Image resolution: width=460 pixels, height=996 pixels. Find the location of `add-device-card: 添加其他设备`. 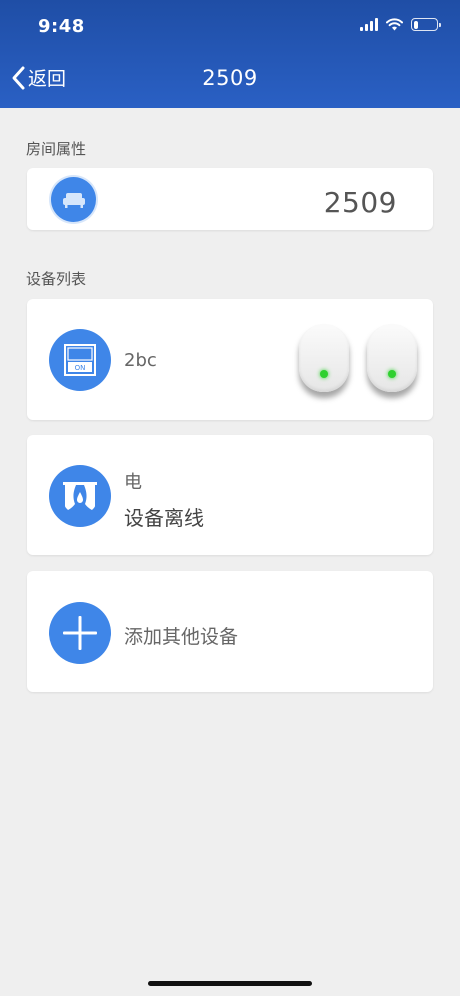

add-device-card: 添加其他设备 is located at coordinates (230, 631).